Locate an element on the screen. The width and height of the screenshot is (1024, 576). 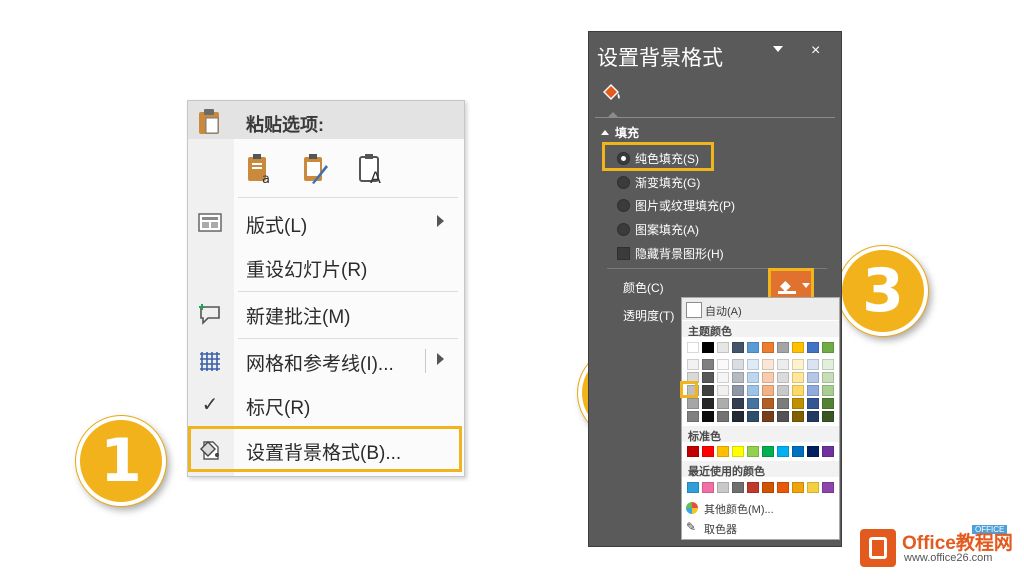
pane-title: 设置背景格式 is located at coordinates (660, 58).